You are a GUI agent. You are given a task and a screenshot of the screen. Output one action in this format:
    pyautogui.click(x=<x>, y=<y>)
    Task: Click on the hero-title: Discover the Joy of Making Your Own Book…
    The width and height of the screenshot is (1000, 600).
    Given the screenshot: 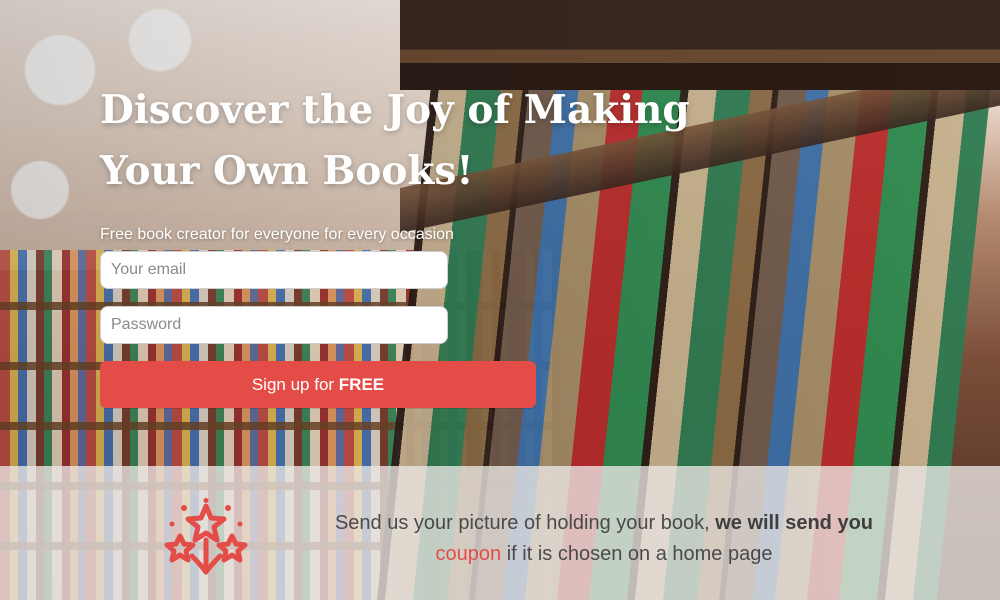 What is the action you would take?
    pyautogui.click(x=400, y=141)
    